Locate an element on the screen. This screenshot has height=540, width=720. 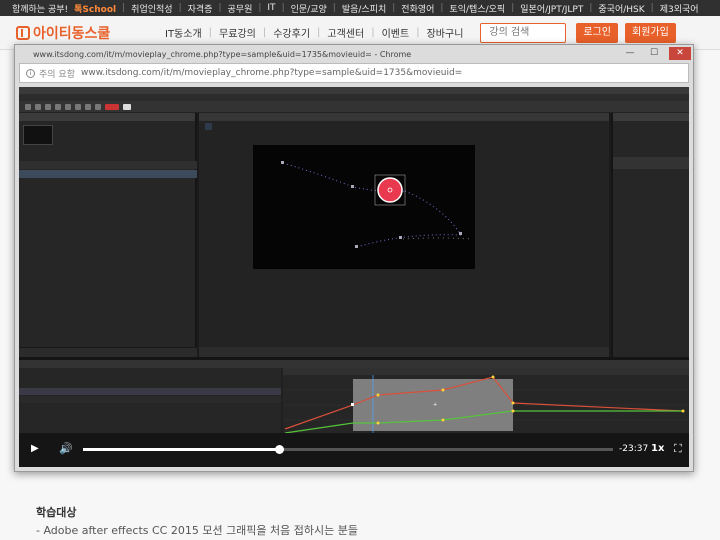
player-controls: ▶ 🔊 -23:37 1x ⛶ is located at coordinates (354, 450).